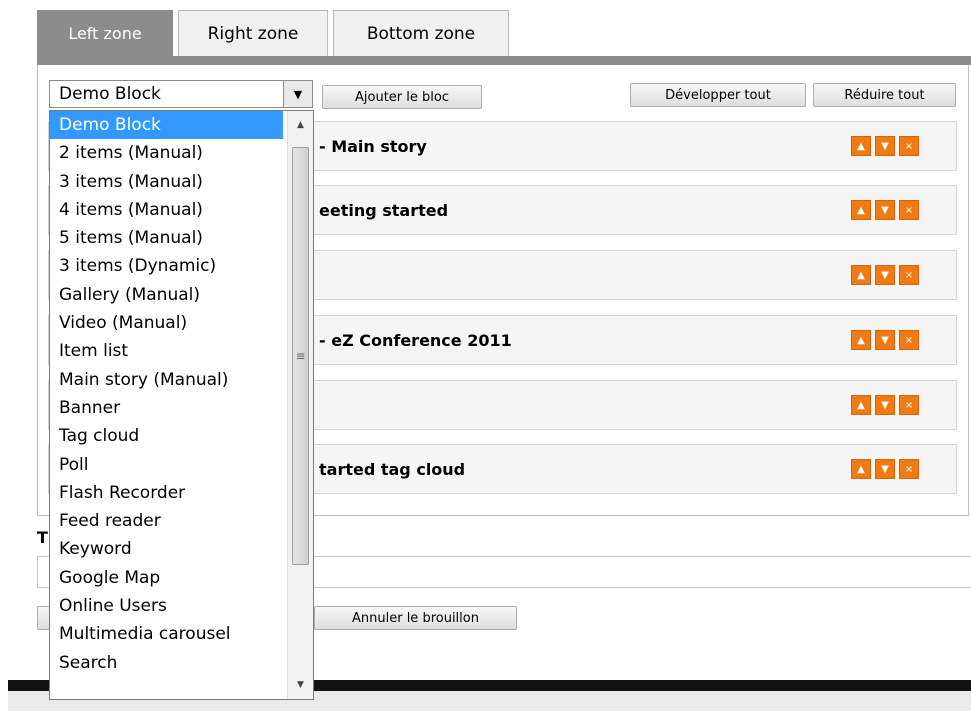  Describe the element at coordinates (166, 238) in the screenshot. I see `dropdown-option: 5 items (Manual)` at that location.